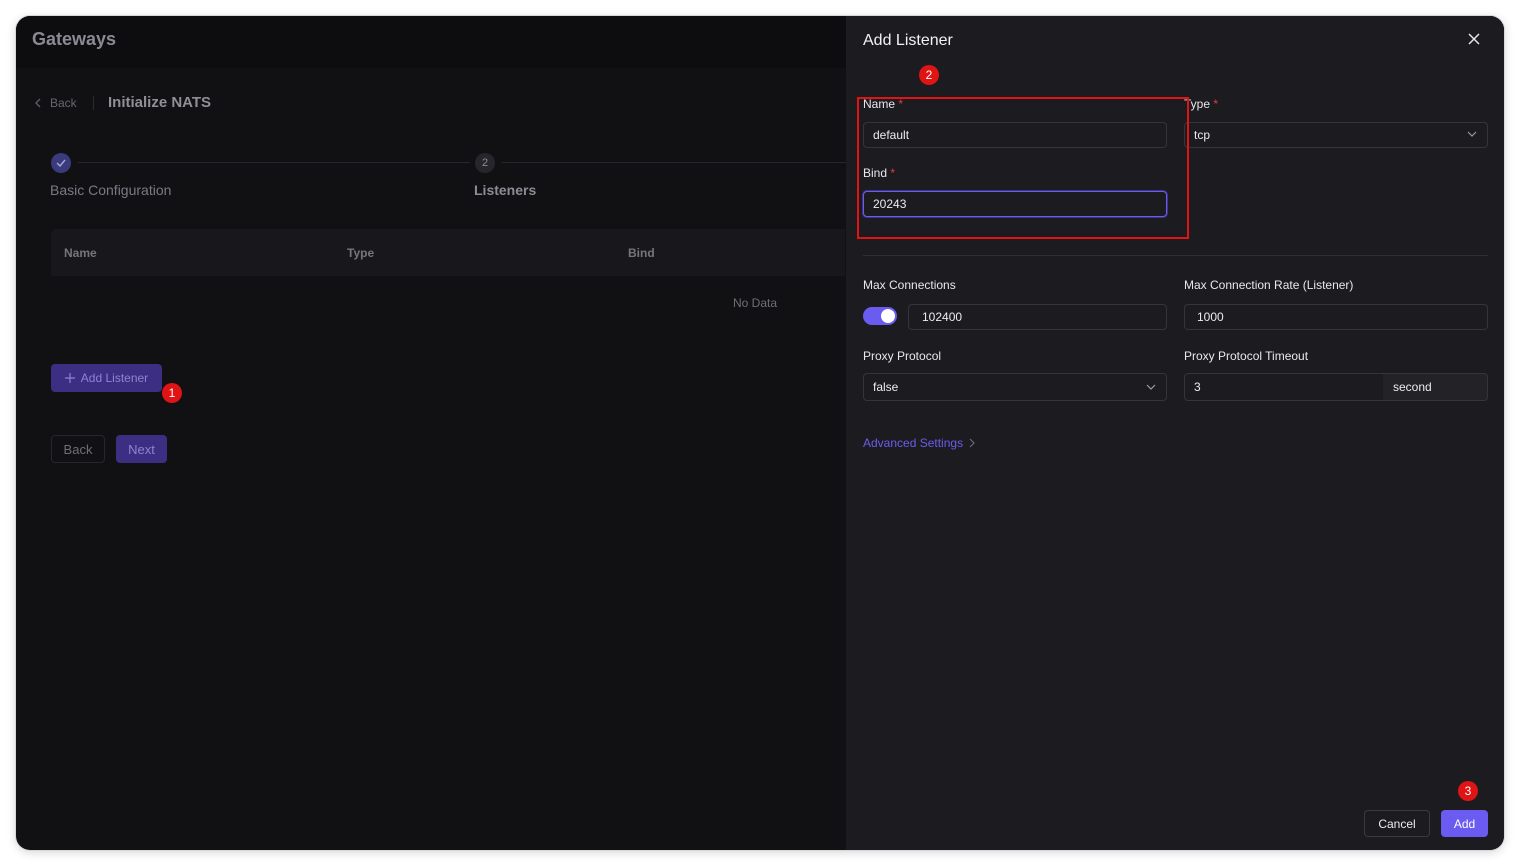 The image size is (1520, 866). What do you see at coordinates (1464, 823) in the screenshot?
I see `add-button: Add` at bounding box center [1464, 823].